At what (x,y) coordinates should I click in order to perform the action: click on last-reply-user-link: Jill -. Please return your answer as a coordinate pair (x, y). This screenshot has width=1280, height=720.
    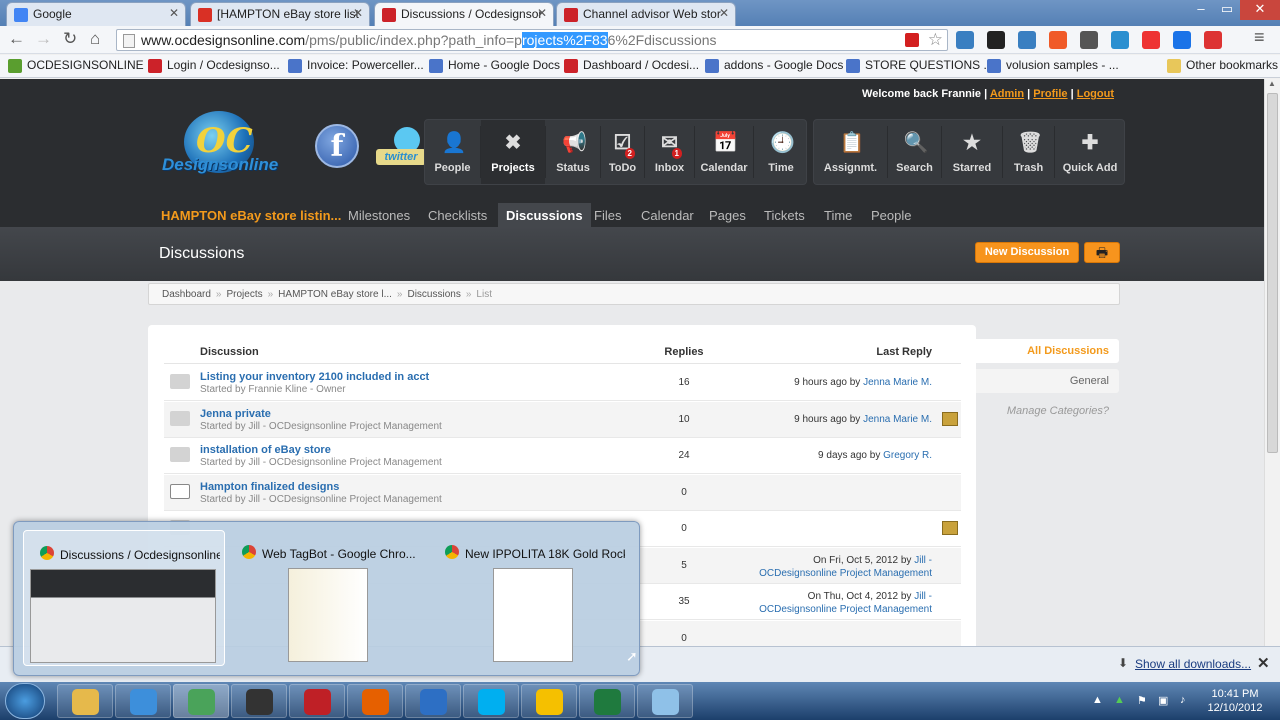
    Looking at the image, I should click on (923, 596).